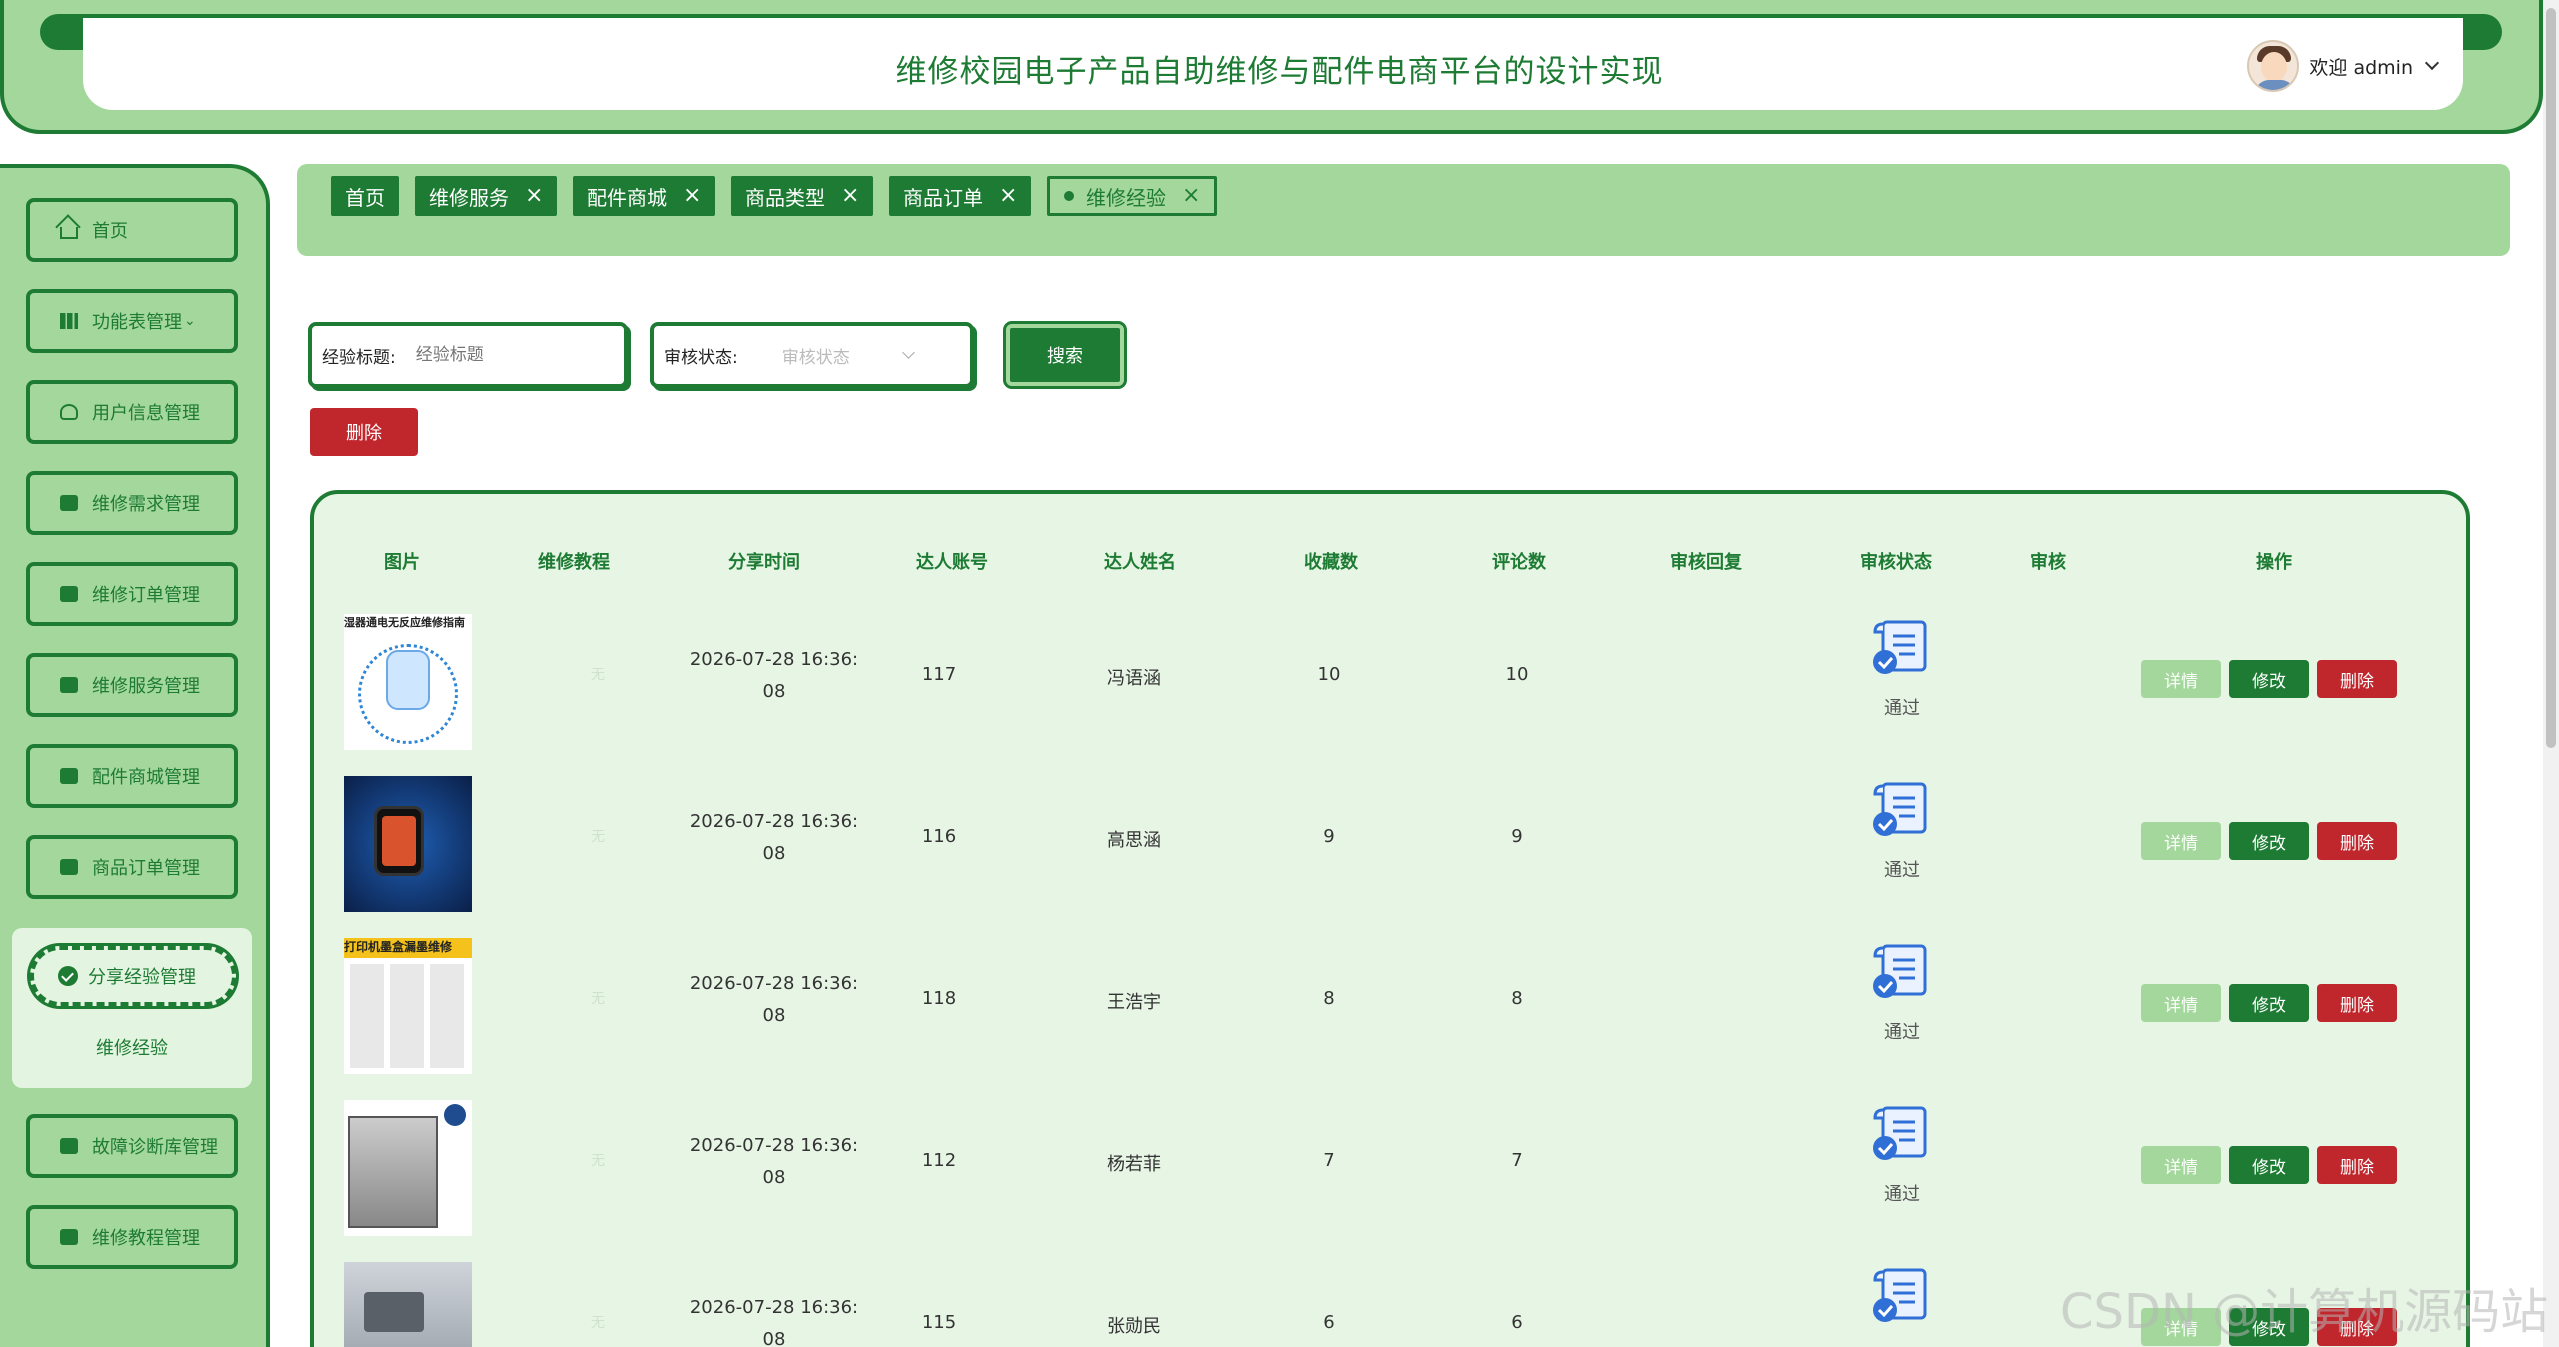 The image size is (2559, 1347). Describe the element at coordinates (146, 777) in the screenshot. I see `sidebar-item-label: 配件商城管理` at that location.